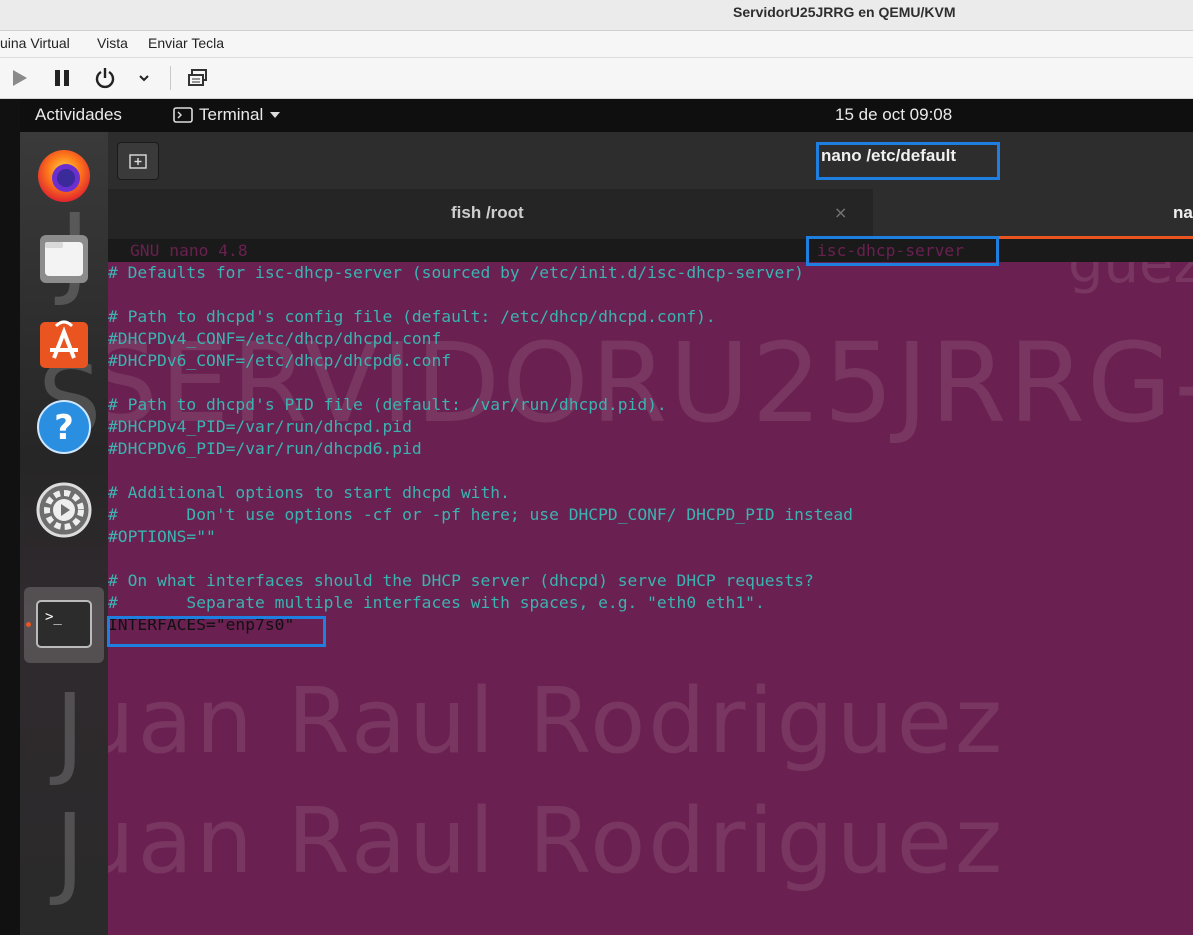 The width and height of the screenshot is (1193, 935). Describe the element at coordinates (650, 160) in the screenshot. I see `terminal-headerbar: nano /etc/default` at that location.